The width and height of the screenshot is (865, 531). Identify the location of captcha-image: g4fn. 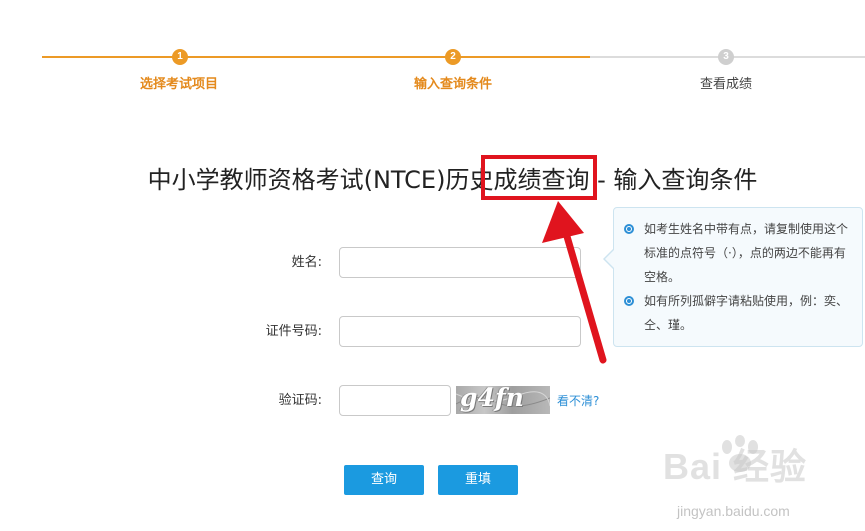
(503, 400).